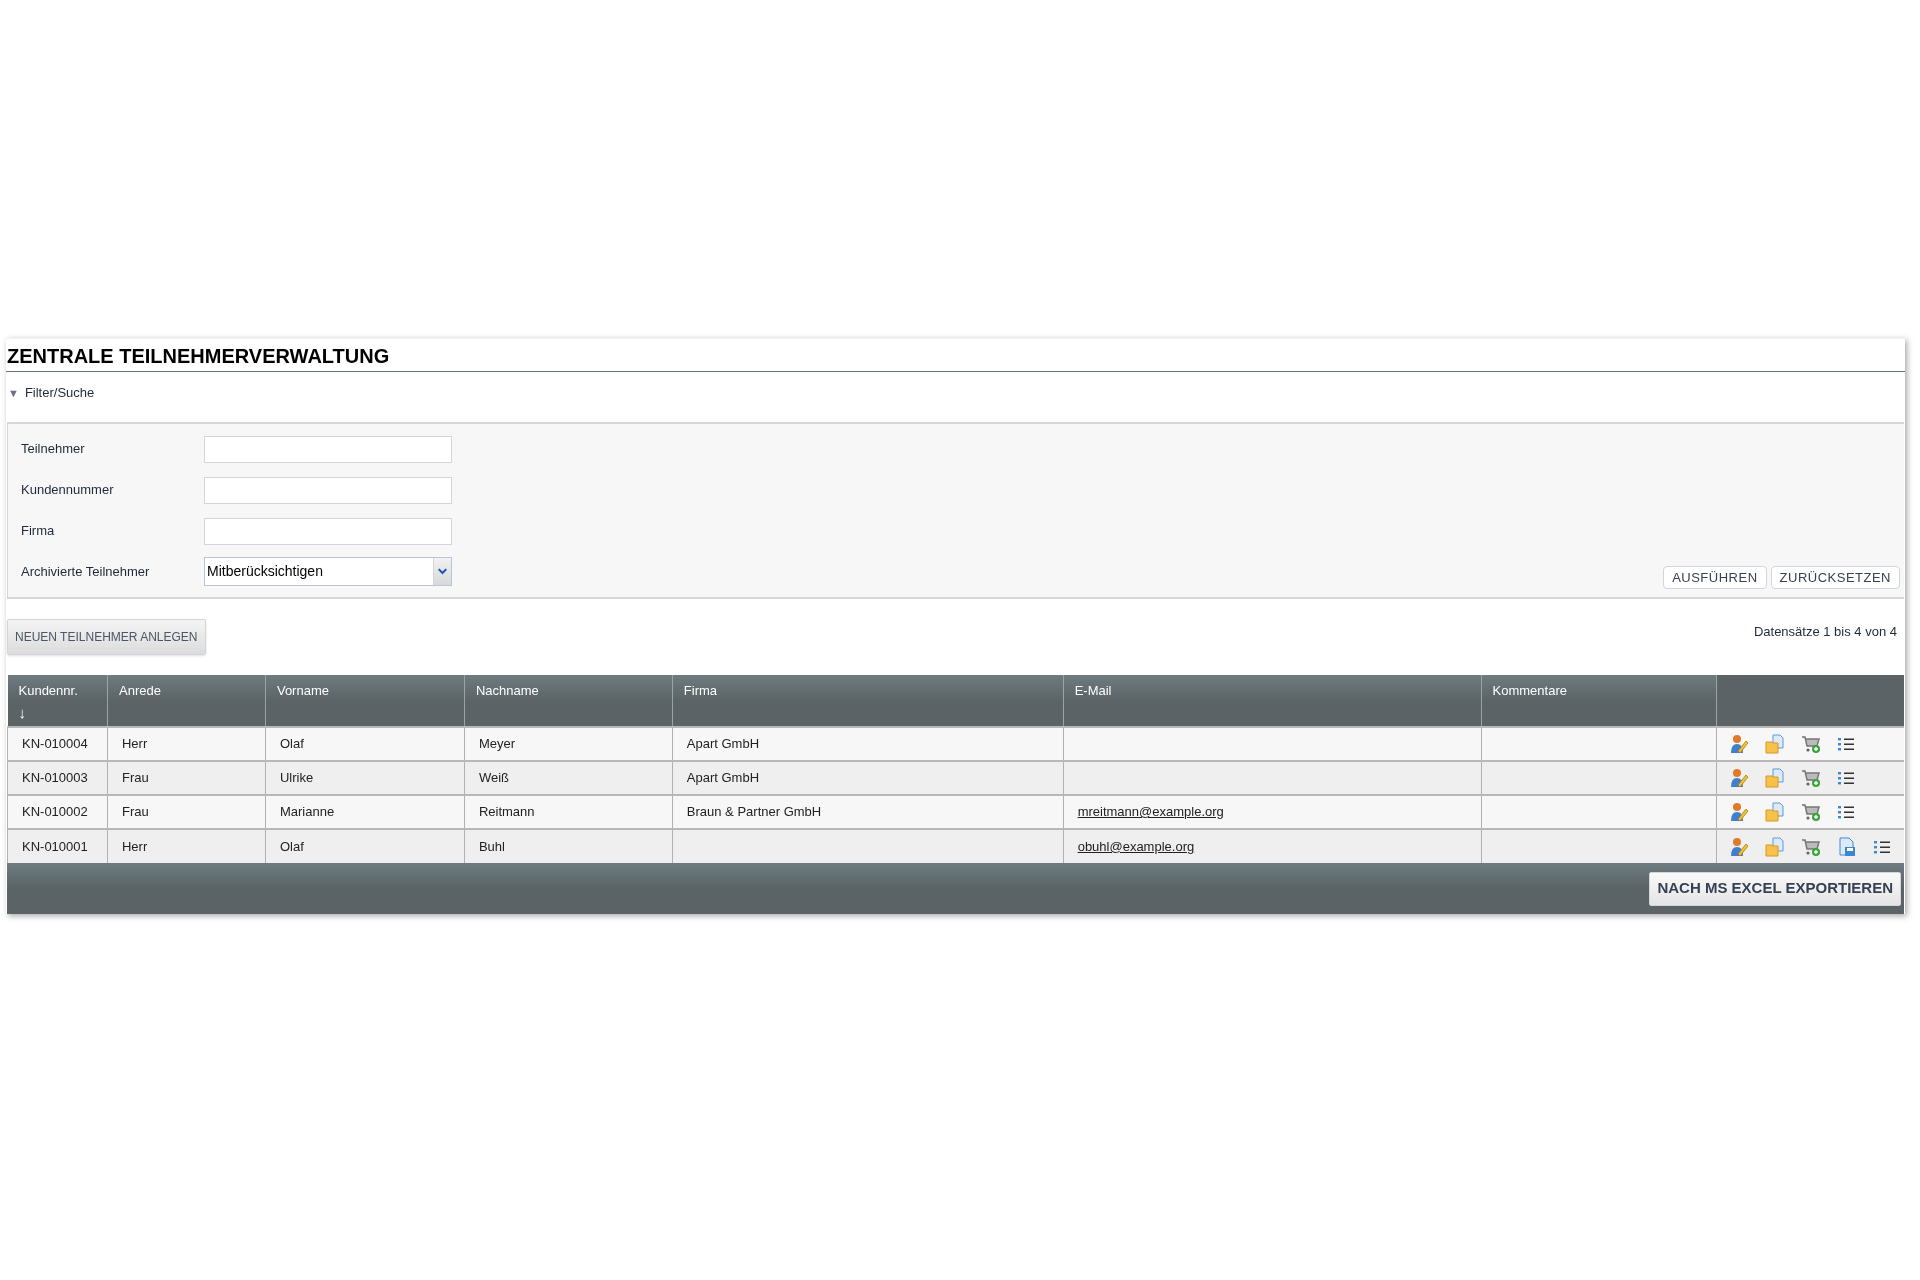 The image size is (1920, 1280). Describe the element at coordinates (192, 691) in the screenshot. I see `column-header: Anrede` at that location.